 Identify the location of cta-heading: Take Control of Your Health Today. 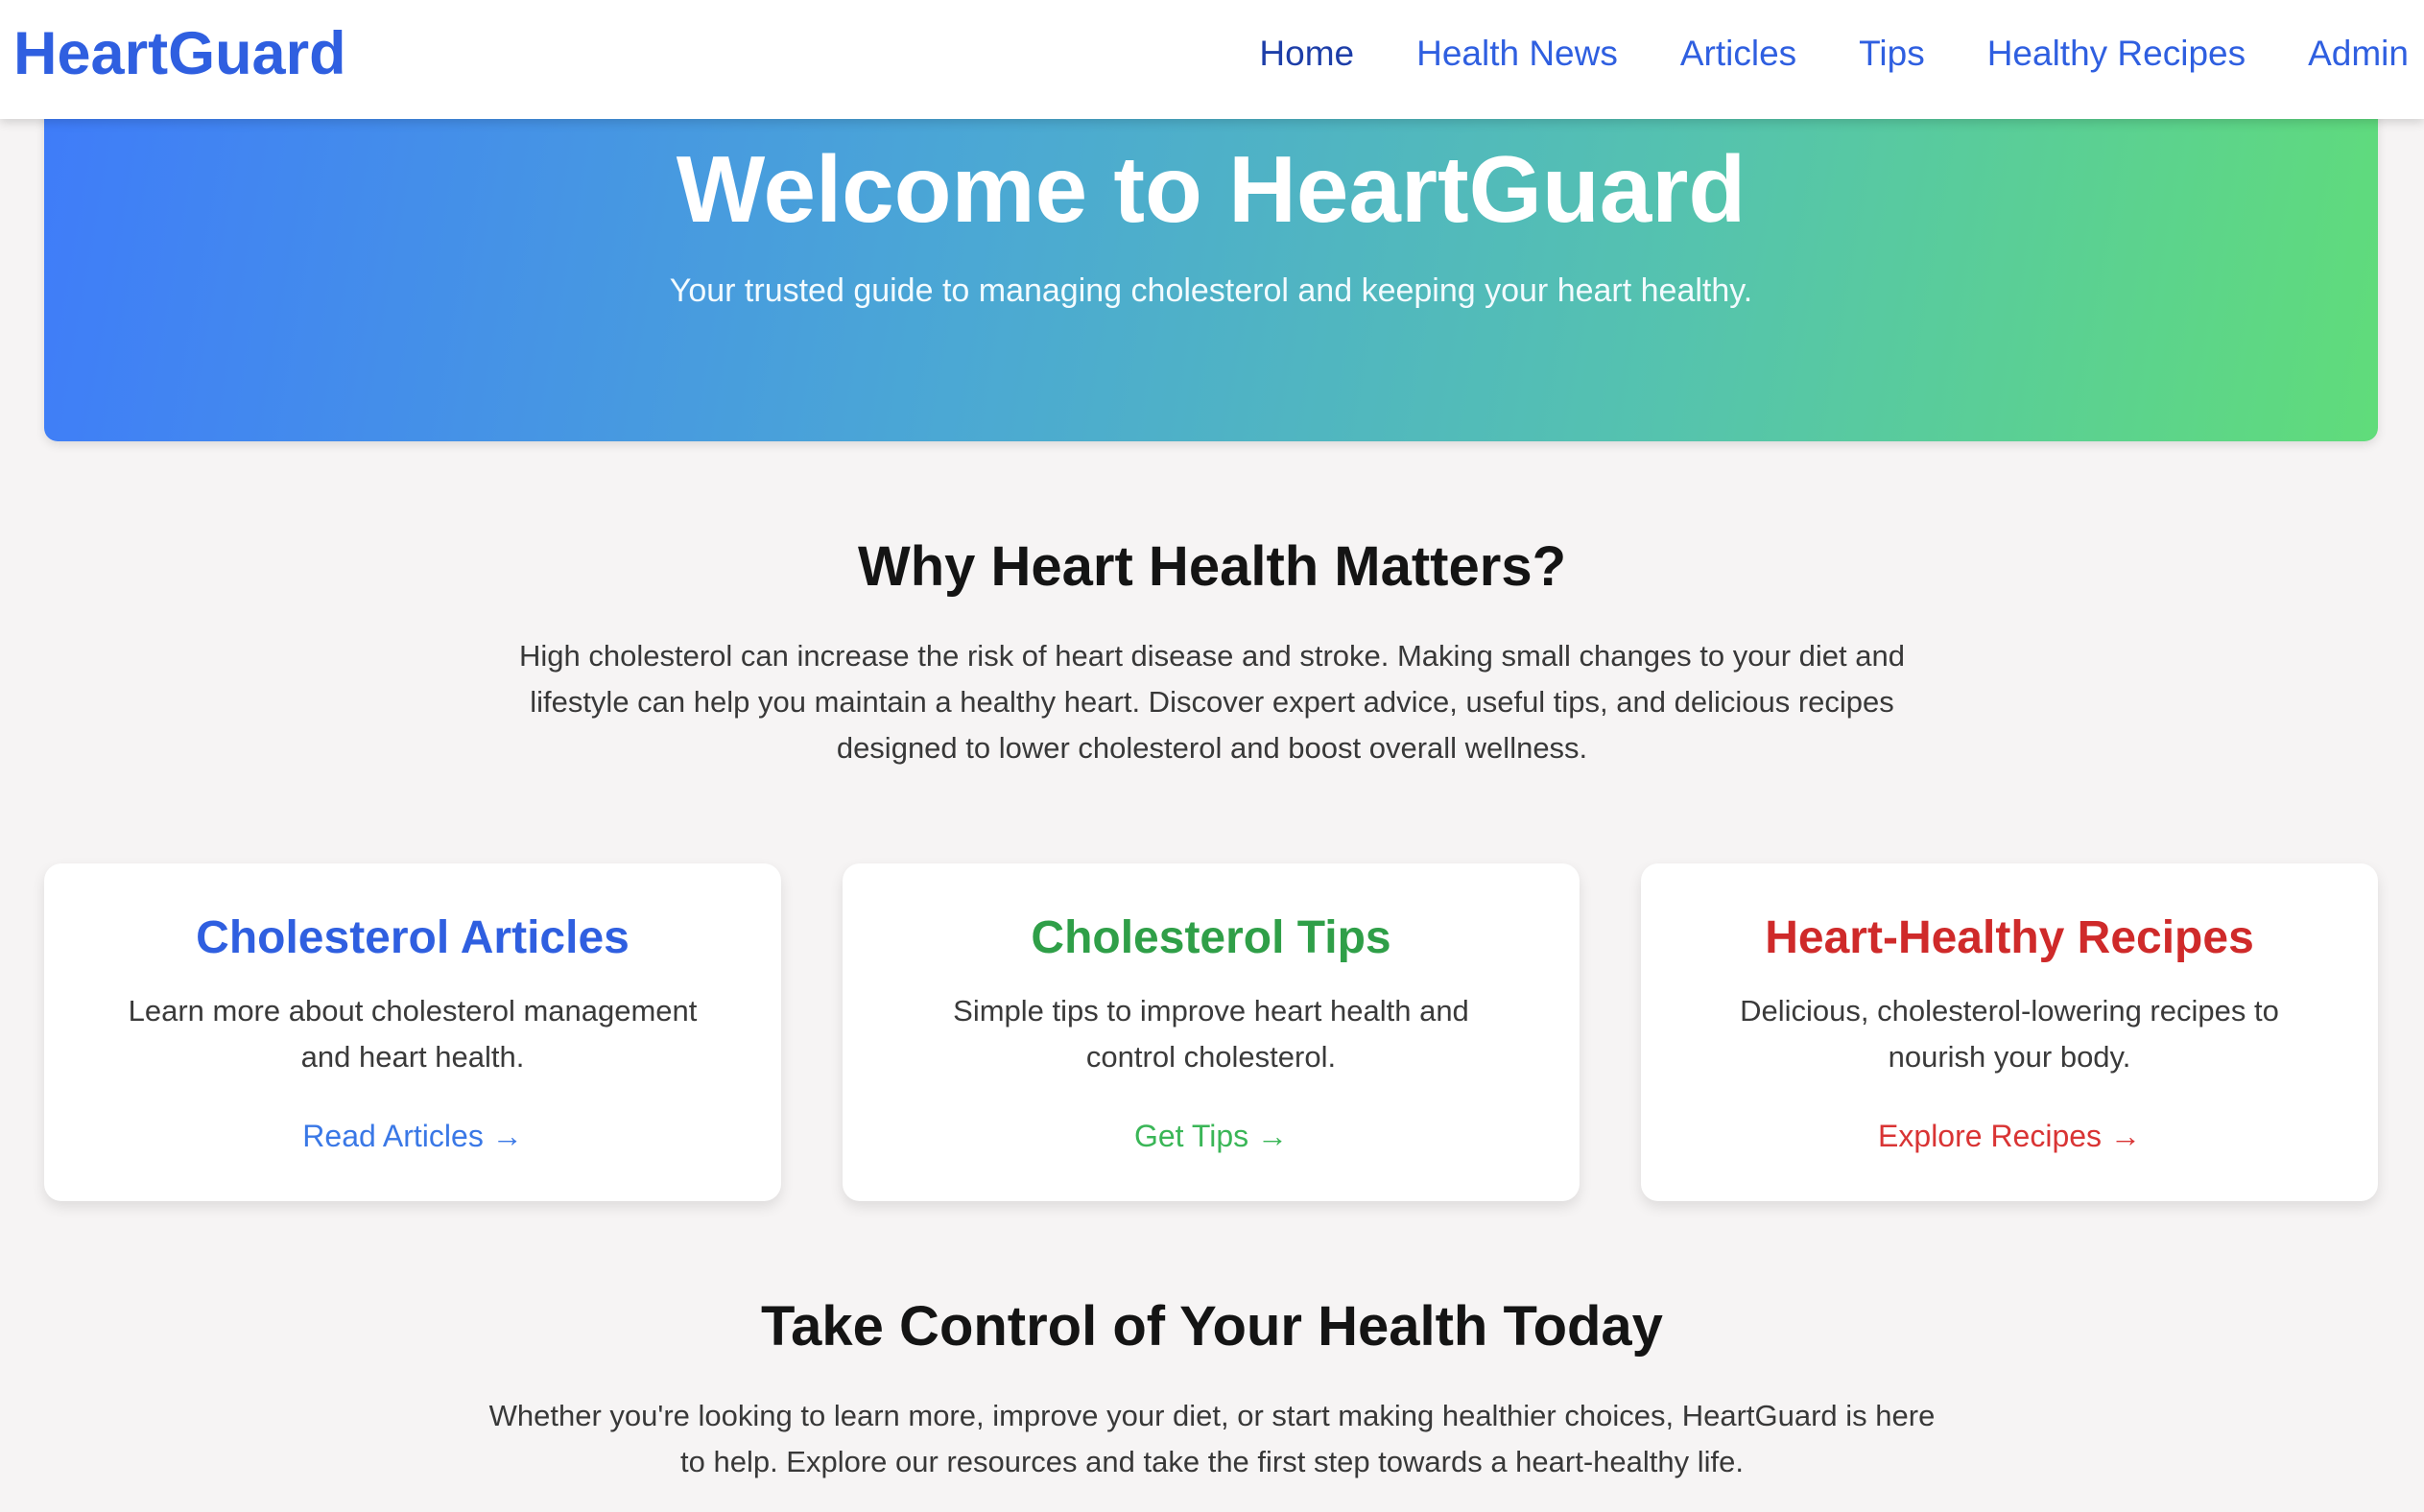
(1212, 1326).